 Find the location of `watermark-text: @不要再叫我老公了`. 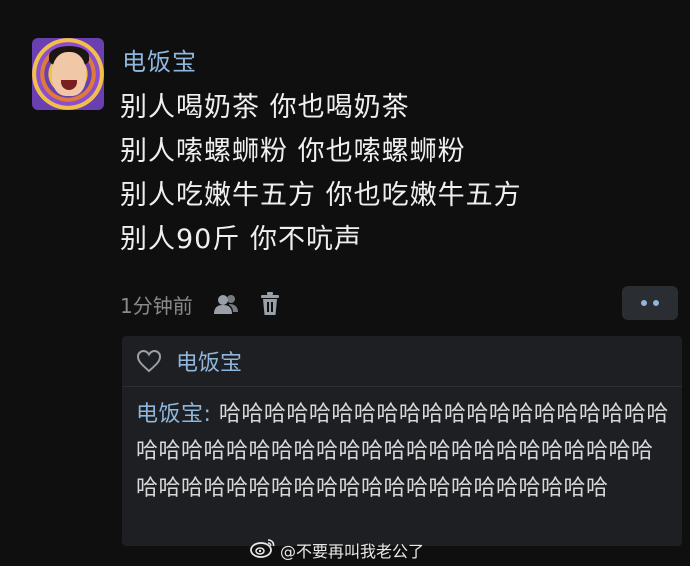

watermark-text: @不要再叫我老公了 is located at coordinates (352, 551).